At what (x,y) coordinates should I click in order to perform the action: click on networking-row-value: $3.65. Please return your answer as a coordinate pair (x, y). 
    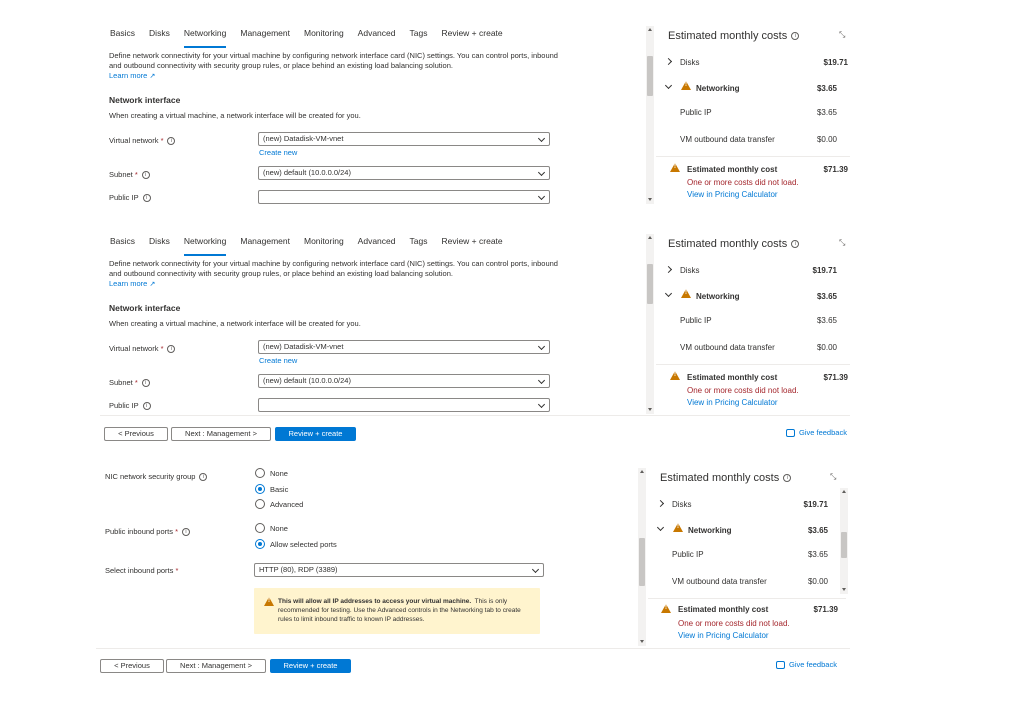
    Looking at the image, I should click on (826, 296).